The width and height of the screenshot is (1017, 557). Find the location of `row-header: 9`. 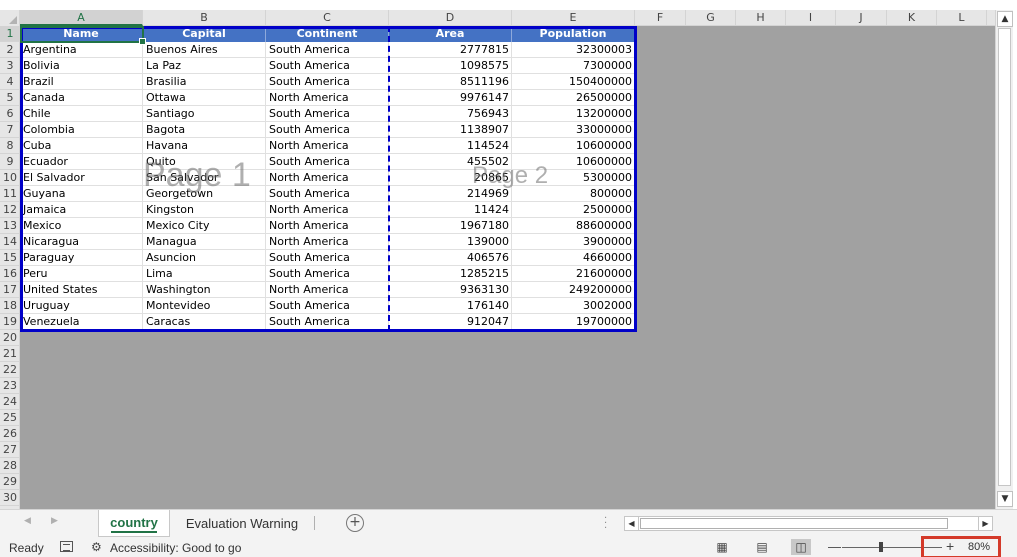

row-header: 9 is located at coordinates (10, 162).